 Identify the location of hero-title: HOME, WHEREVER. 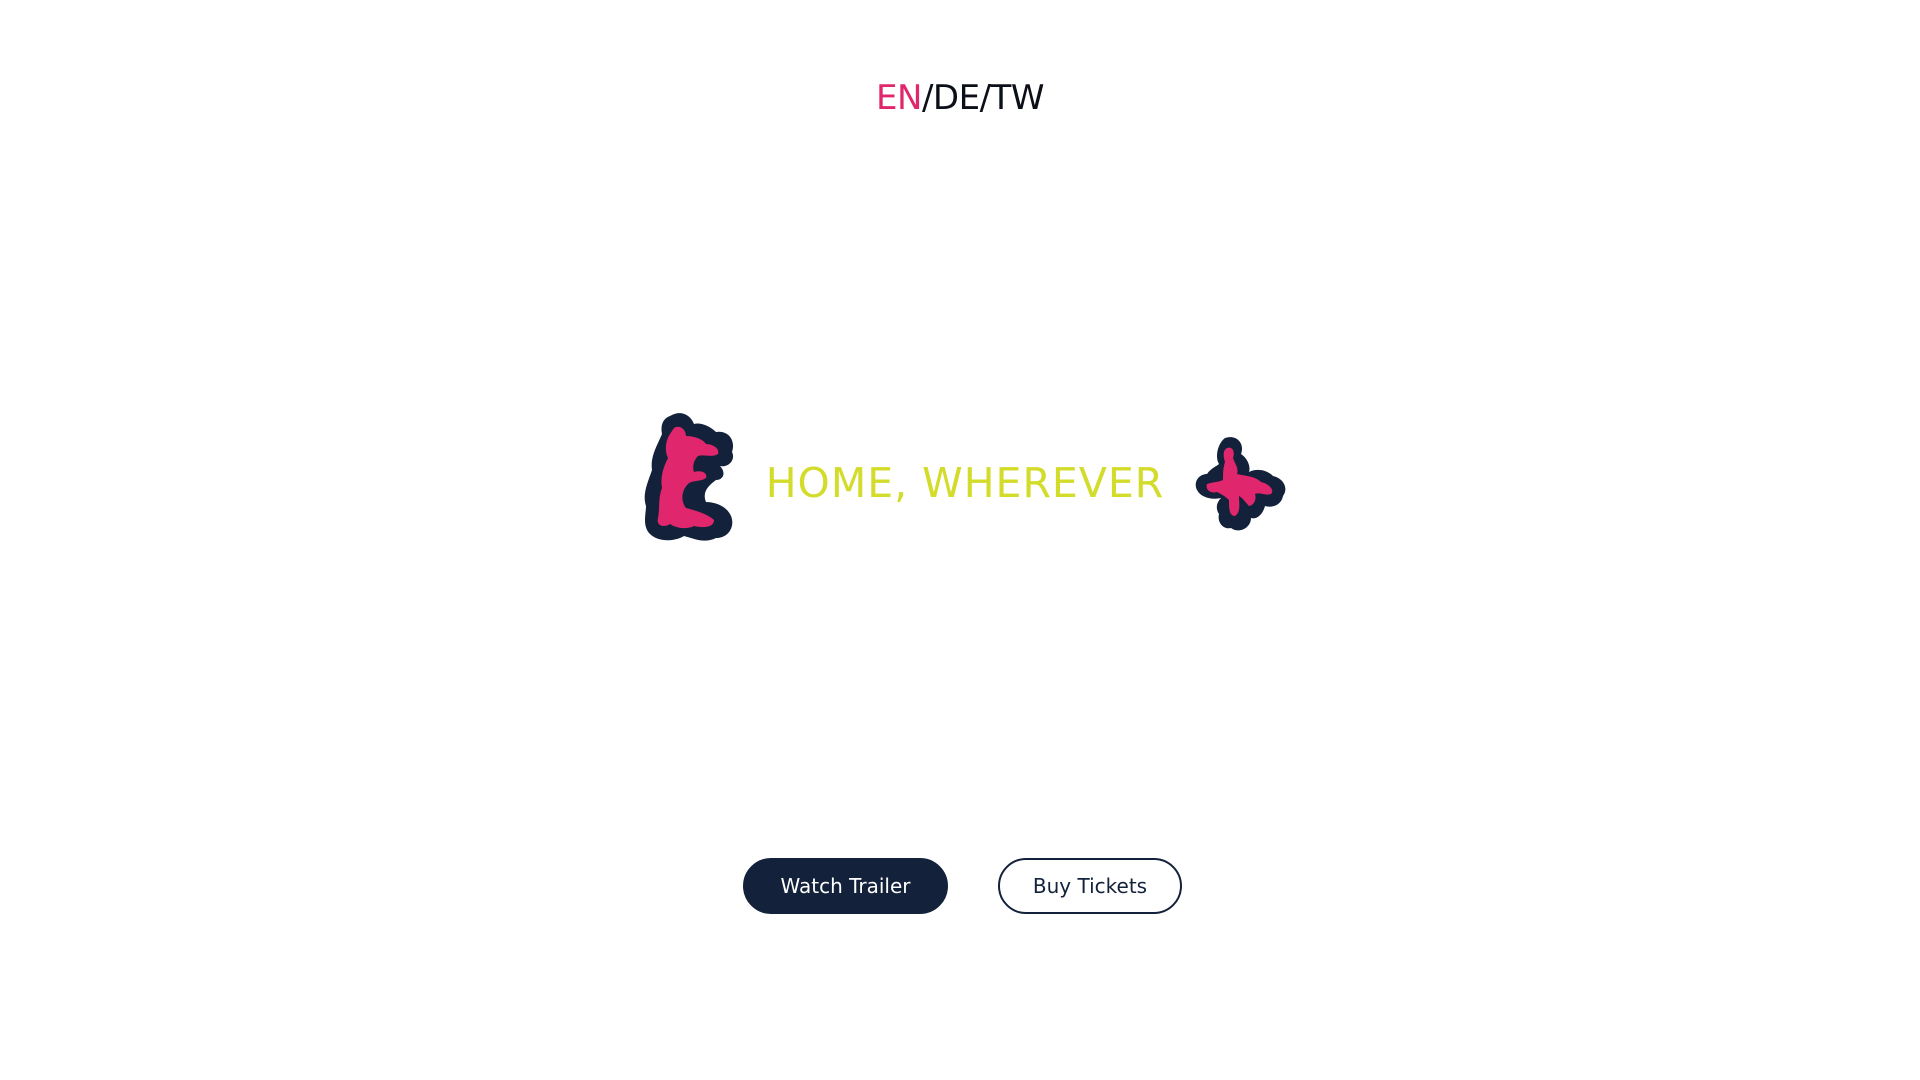
(965, 483).